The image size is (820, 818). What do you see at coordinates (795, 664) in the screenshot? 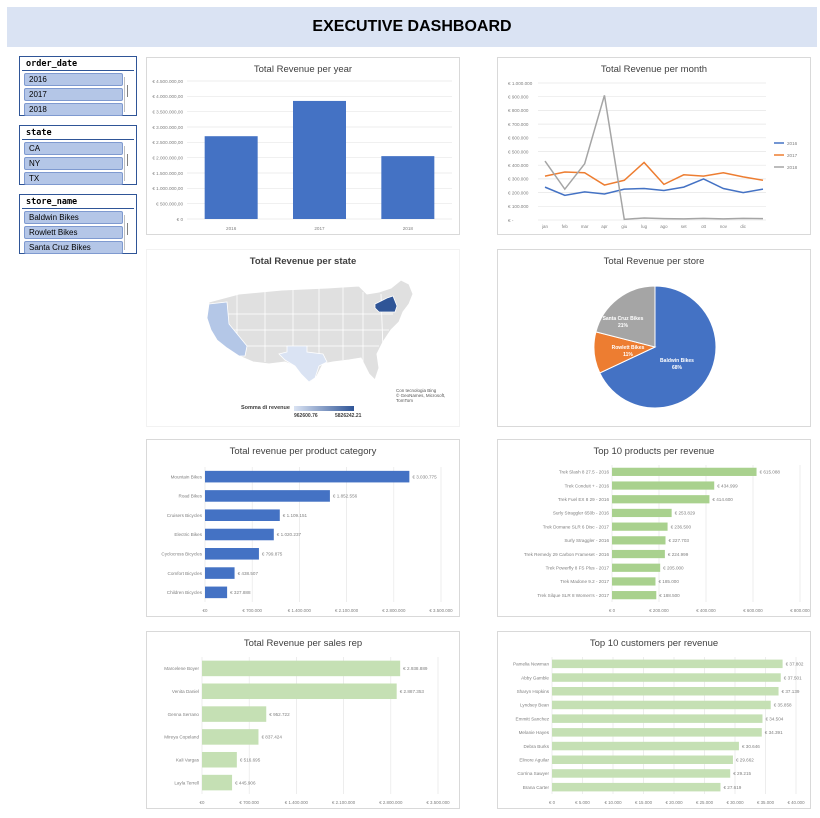
I see `data-label: € 37.802` at bounding box center [795, 664].